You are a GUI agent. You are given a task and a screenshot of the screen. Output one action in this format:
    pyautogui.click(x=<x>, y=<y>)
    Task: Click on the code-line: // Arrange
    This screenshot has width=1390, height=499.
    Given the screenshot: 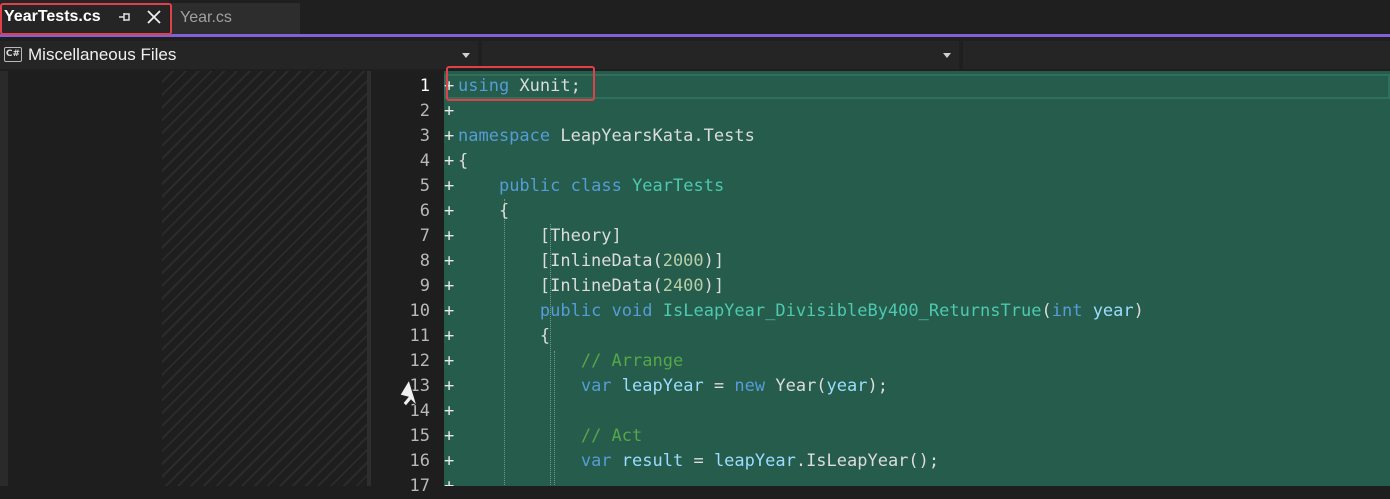 What is the action you would take?
    pyautogui.click(x=632, y=361)
    